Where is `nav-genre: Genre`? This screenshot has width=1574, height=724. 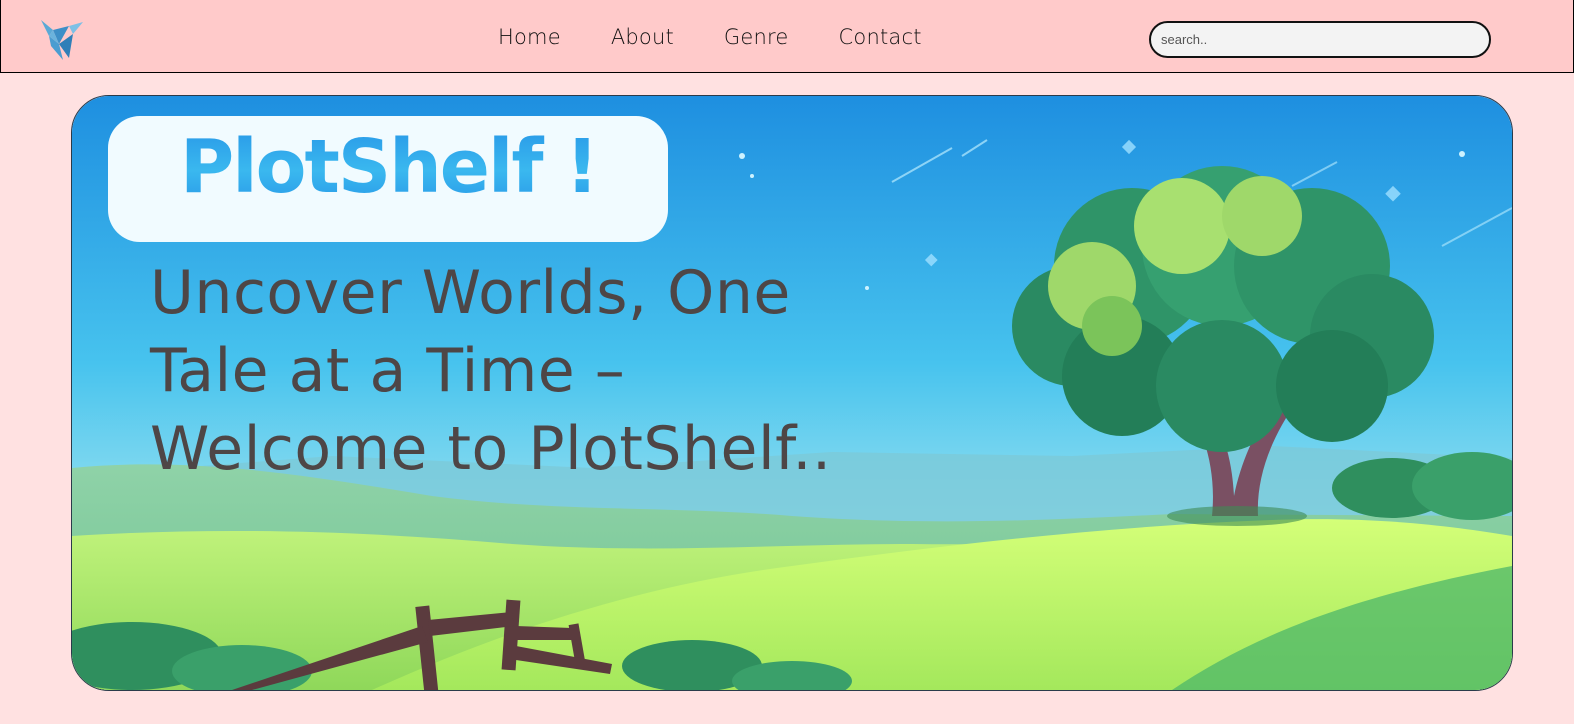 nav-genre: Genre is located at coordinates (756, 37).